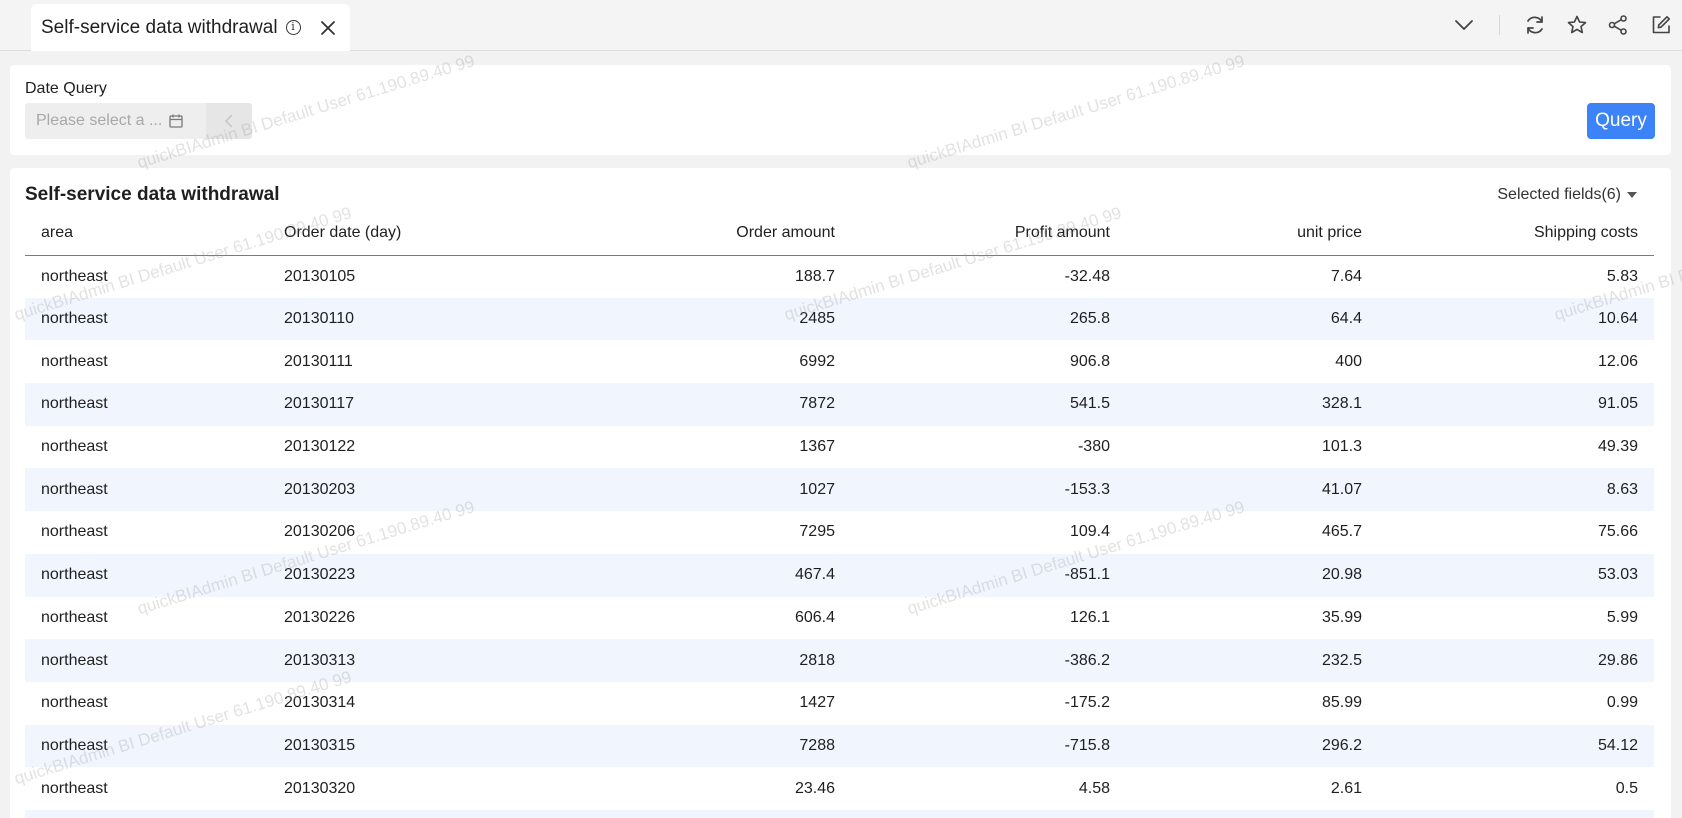 The image size is (1682, 818). What do you see at coordinates (1089, 617) in the screenshot?
I see `cell-profit-amount: 126.1` at bounding box center [1089, 617].